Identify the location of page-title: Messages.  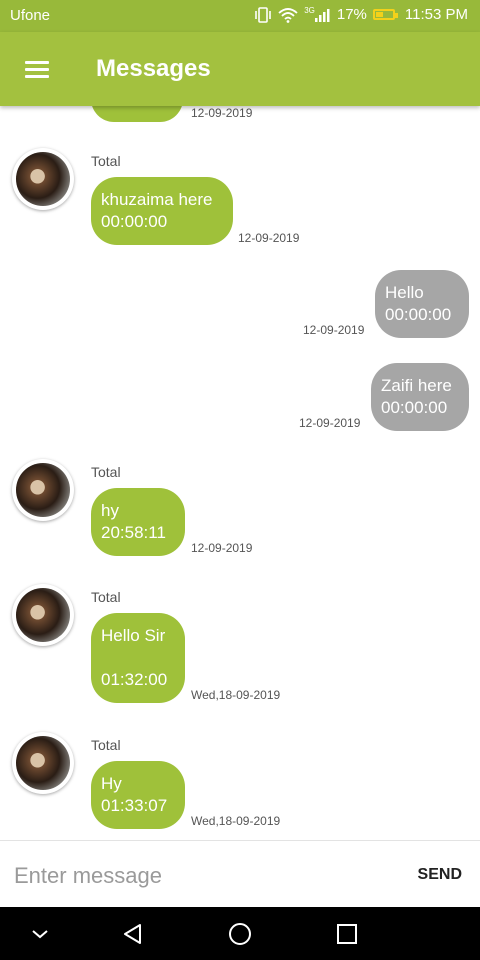
(153, 68).